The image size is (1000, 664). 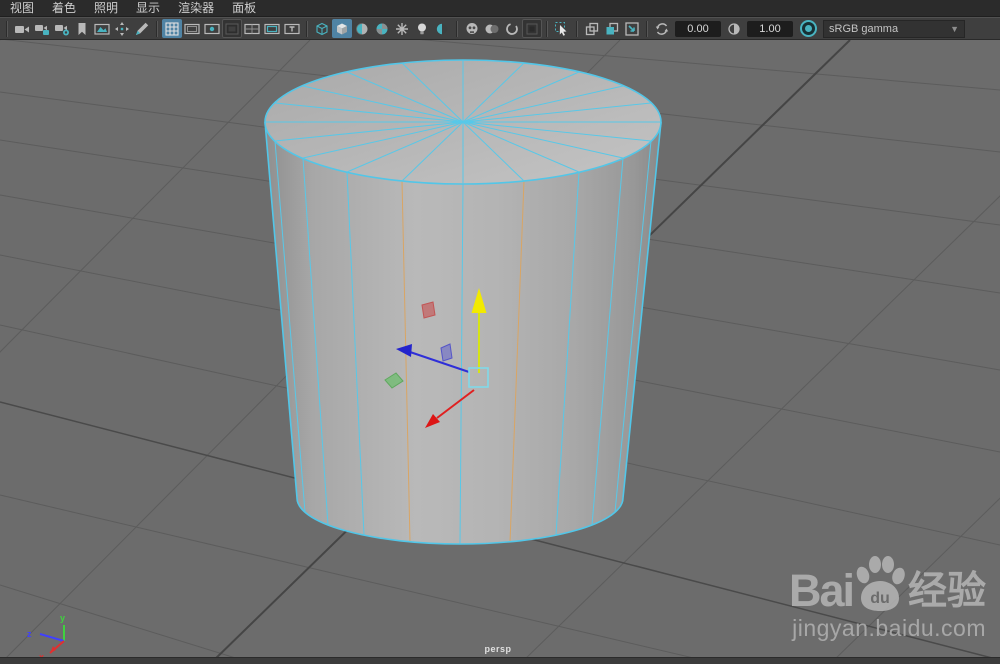 What do you see at coordinates (142, 28) in the screenshot?
I see `grease-pencil-icon` at bounding box center [142, 28].